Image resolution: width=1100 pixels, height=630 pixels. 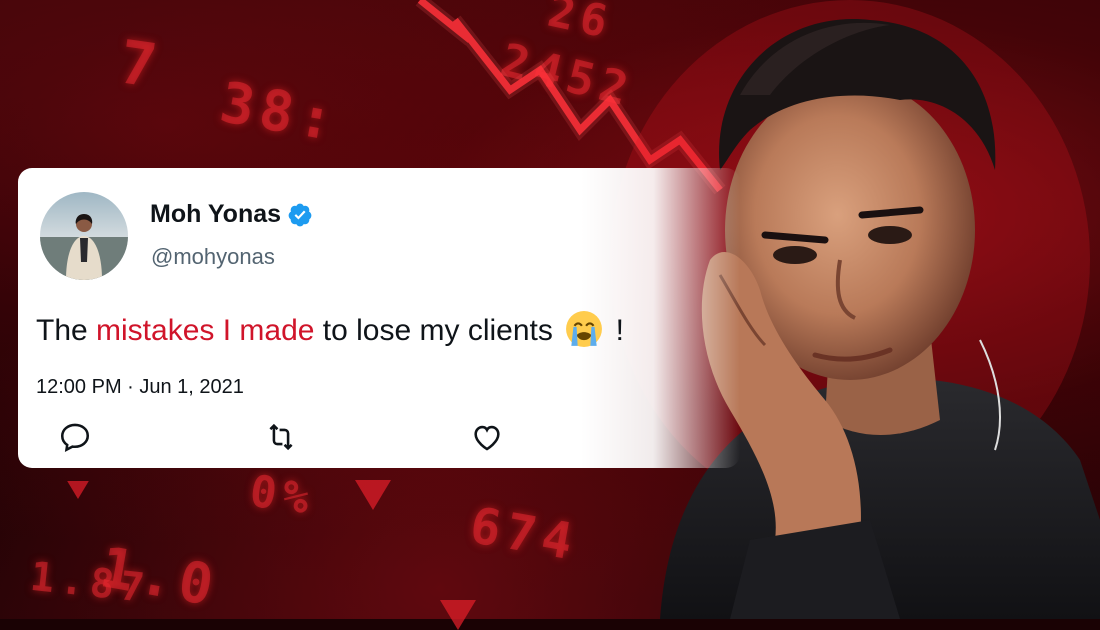 What do you see at coordinates (75, 437) in the screenshot?
I see `reply-icon` at bounding box center [75, 437].